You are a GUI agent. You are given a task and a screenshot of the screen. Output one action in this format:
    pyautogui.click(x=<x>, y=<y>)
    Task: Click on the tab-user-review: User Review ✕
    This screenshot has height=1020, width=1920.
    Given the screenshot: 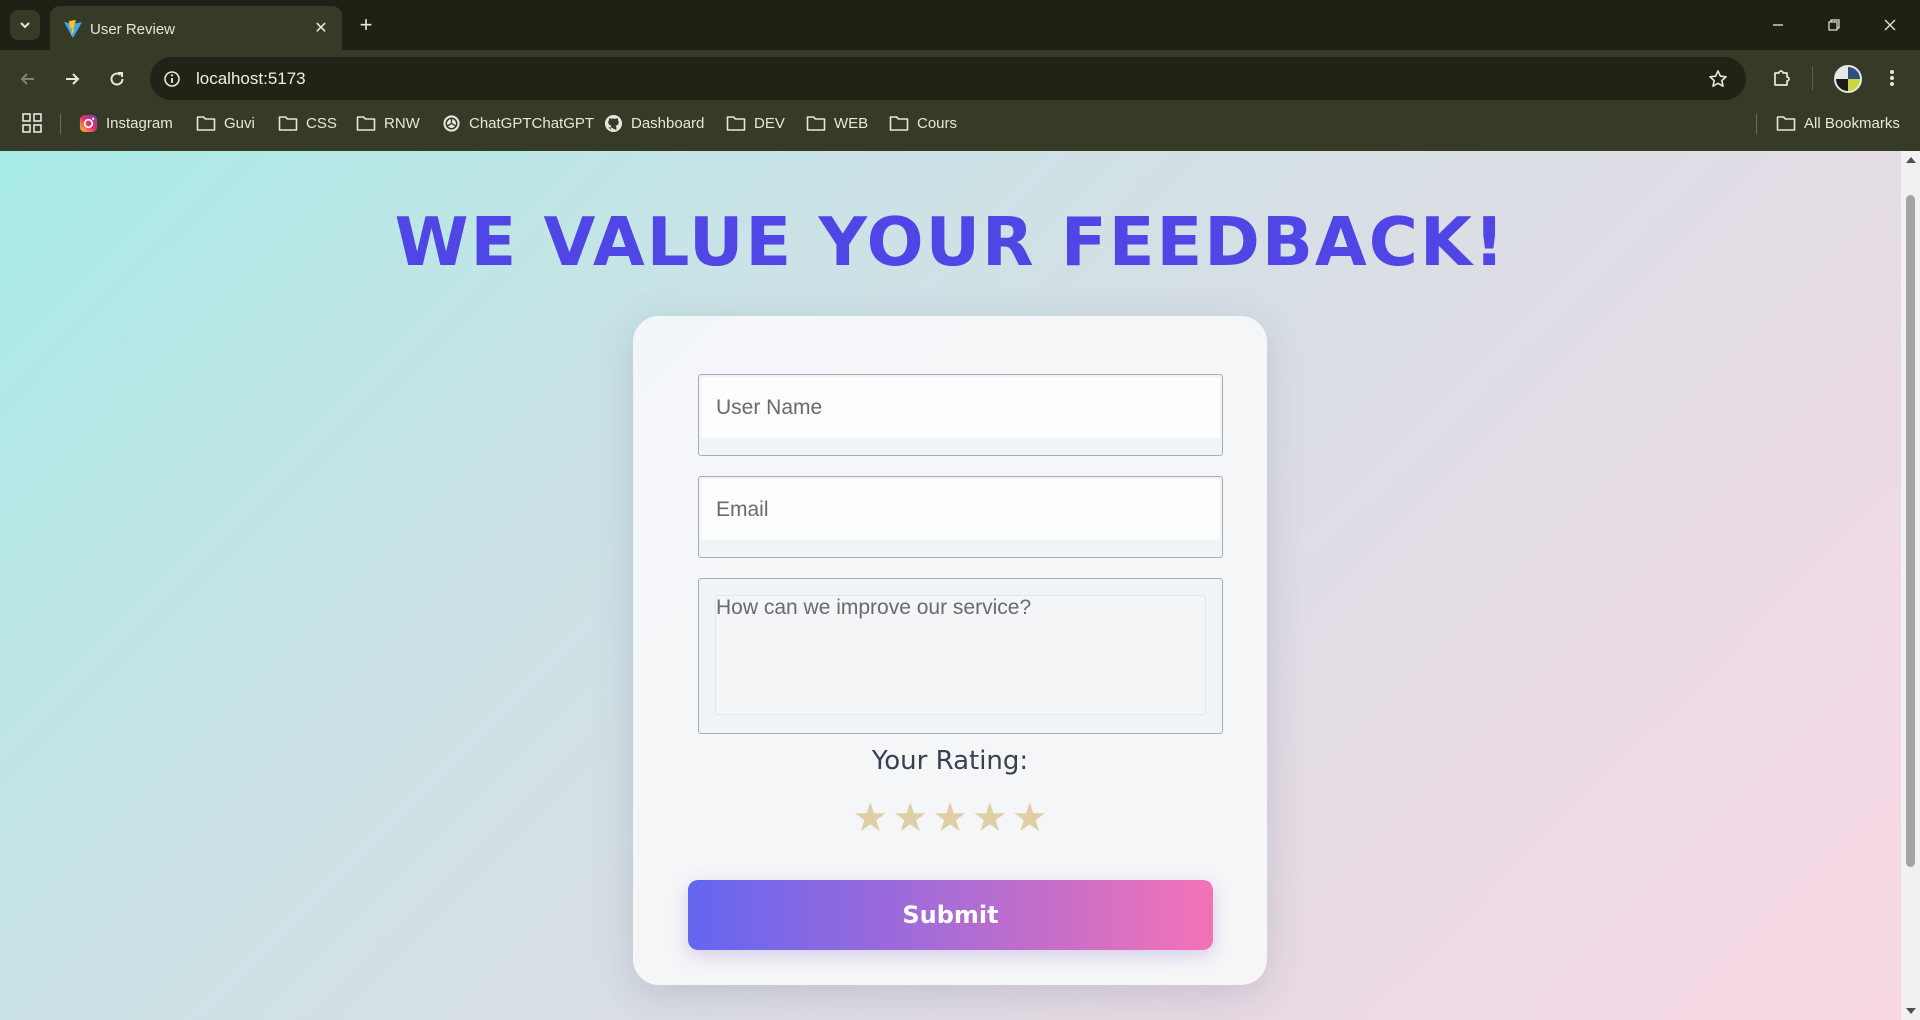 What is the action you would take?
    pyautogui.click(x=196, y=28)
    